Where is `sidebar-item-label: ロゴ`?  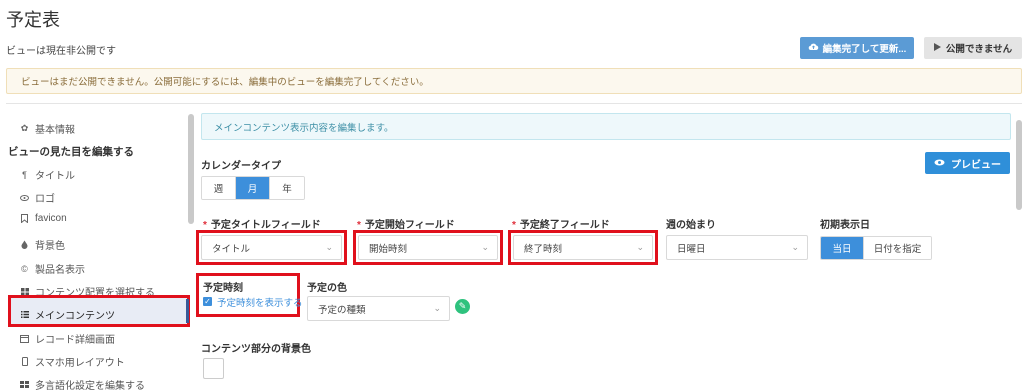
sidebar-item-label: ロゴ is located at coordinates (45, 199).